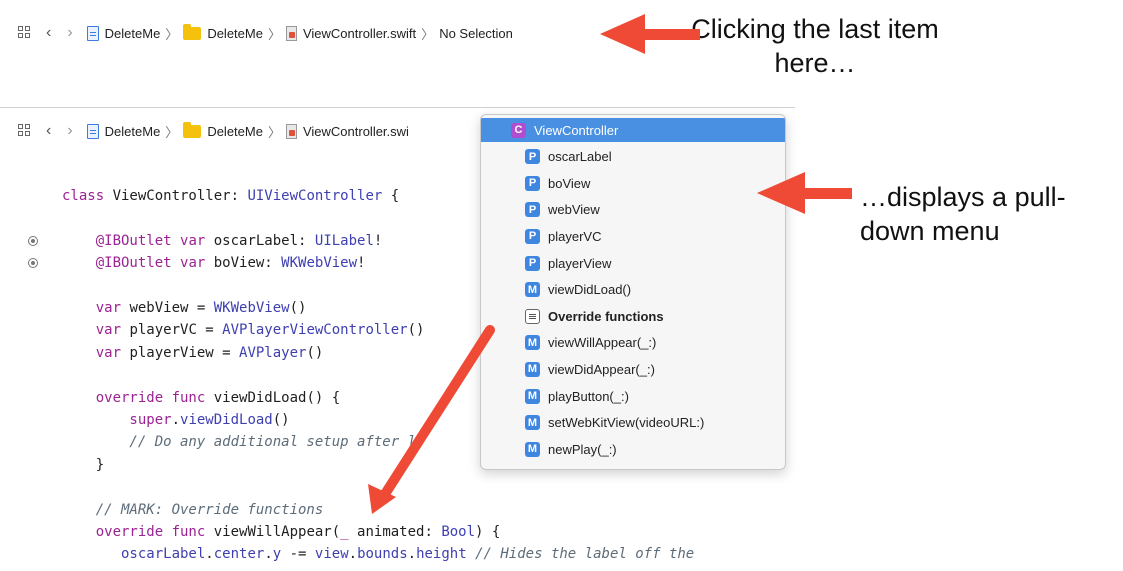 This screenshot has height=571, width=1123. Describe the element at coordinates (134, 554) in the screenshot. I see `code-token: oscarLabel` at that location.